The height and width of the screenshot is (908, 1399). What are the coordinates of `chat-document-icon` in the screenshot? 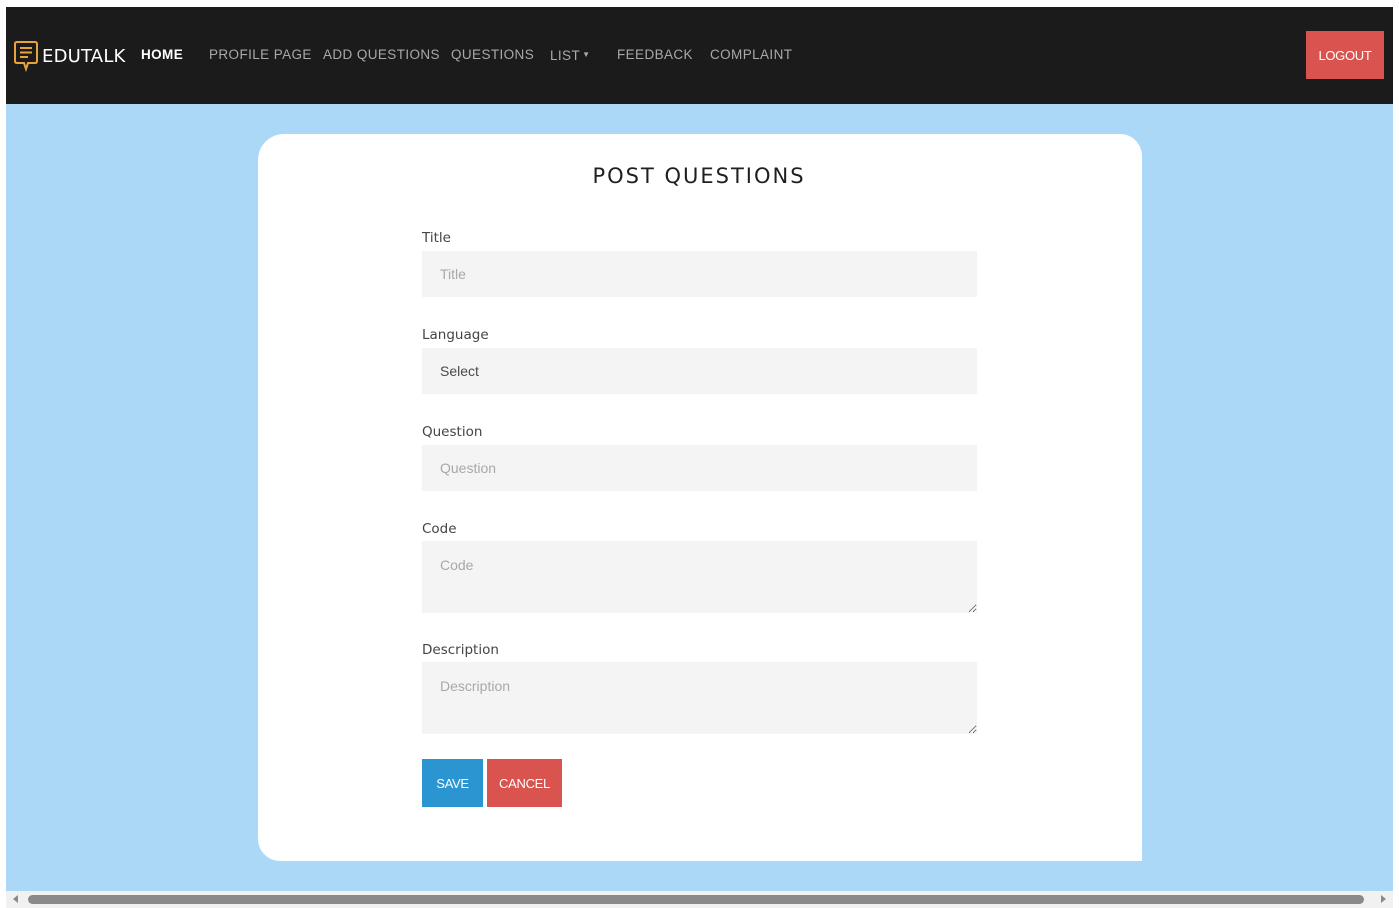 It's located at (26, 56).